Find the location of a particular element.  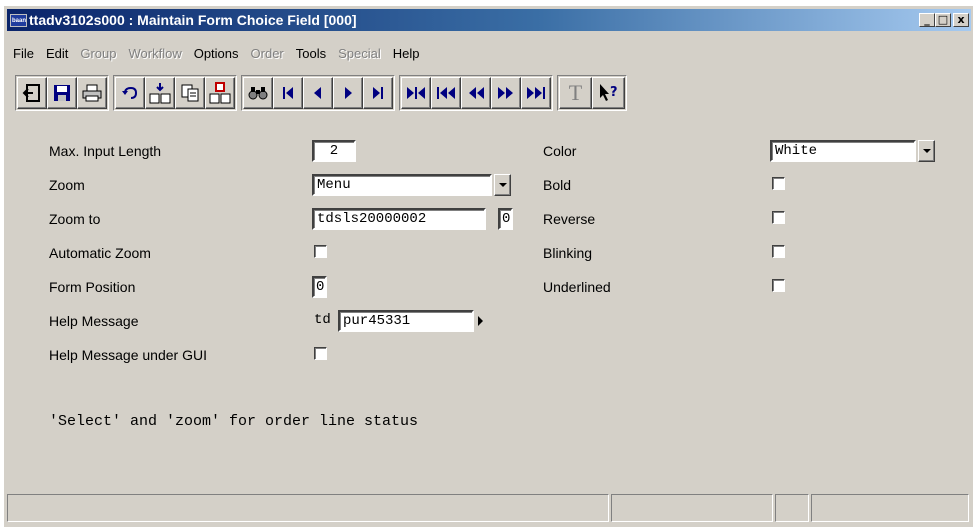

color-select: White is located at coordinates (843, 151).